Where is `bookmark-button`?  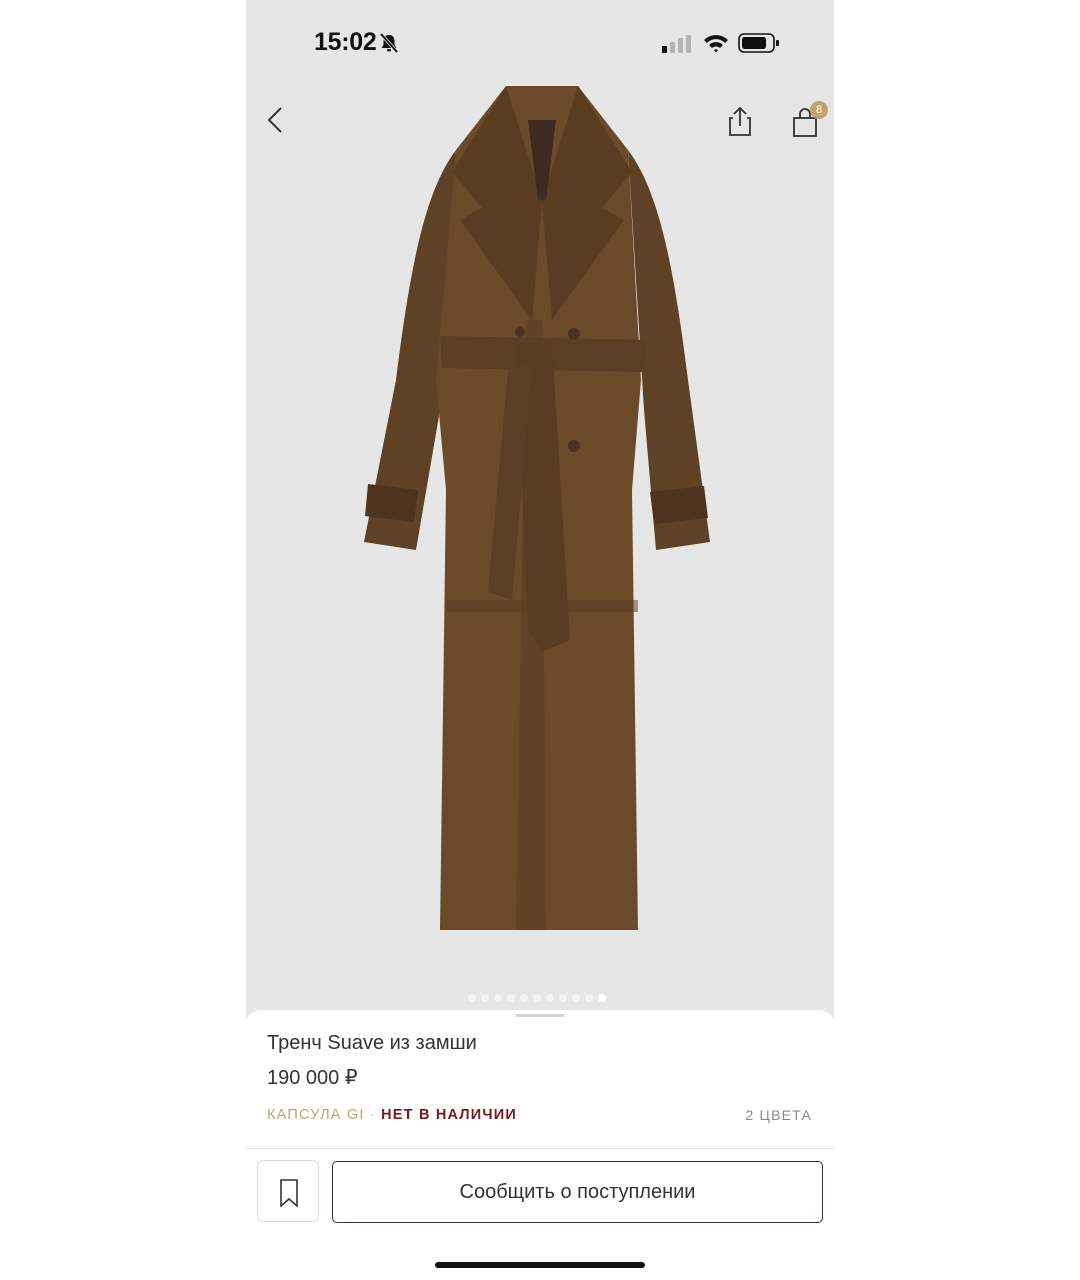 bookmark-button is located at coordinates (288, 1191).